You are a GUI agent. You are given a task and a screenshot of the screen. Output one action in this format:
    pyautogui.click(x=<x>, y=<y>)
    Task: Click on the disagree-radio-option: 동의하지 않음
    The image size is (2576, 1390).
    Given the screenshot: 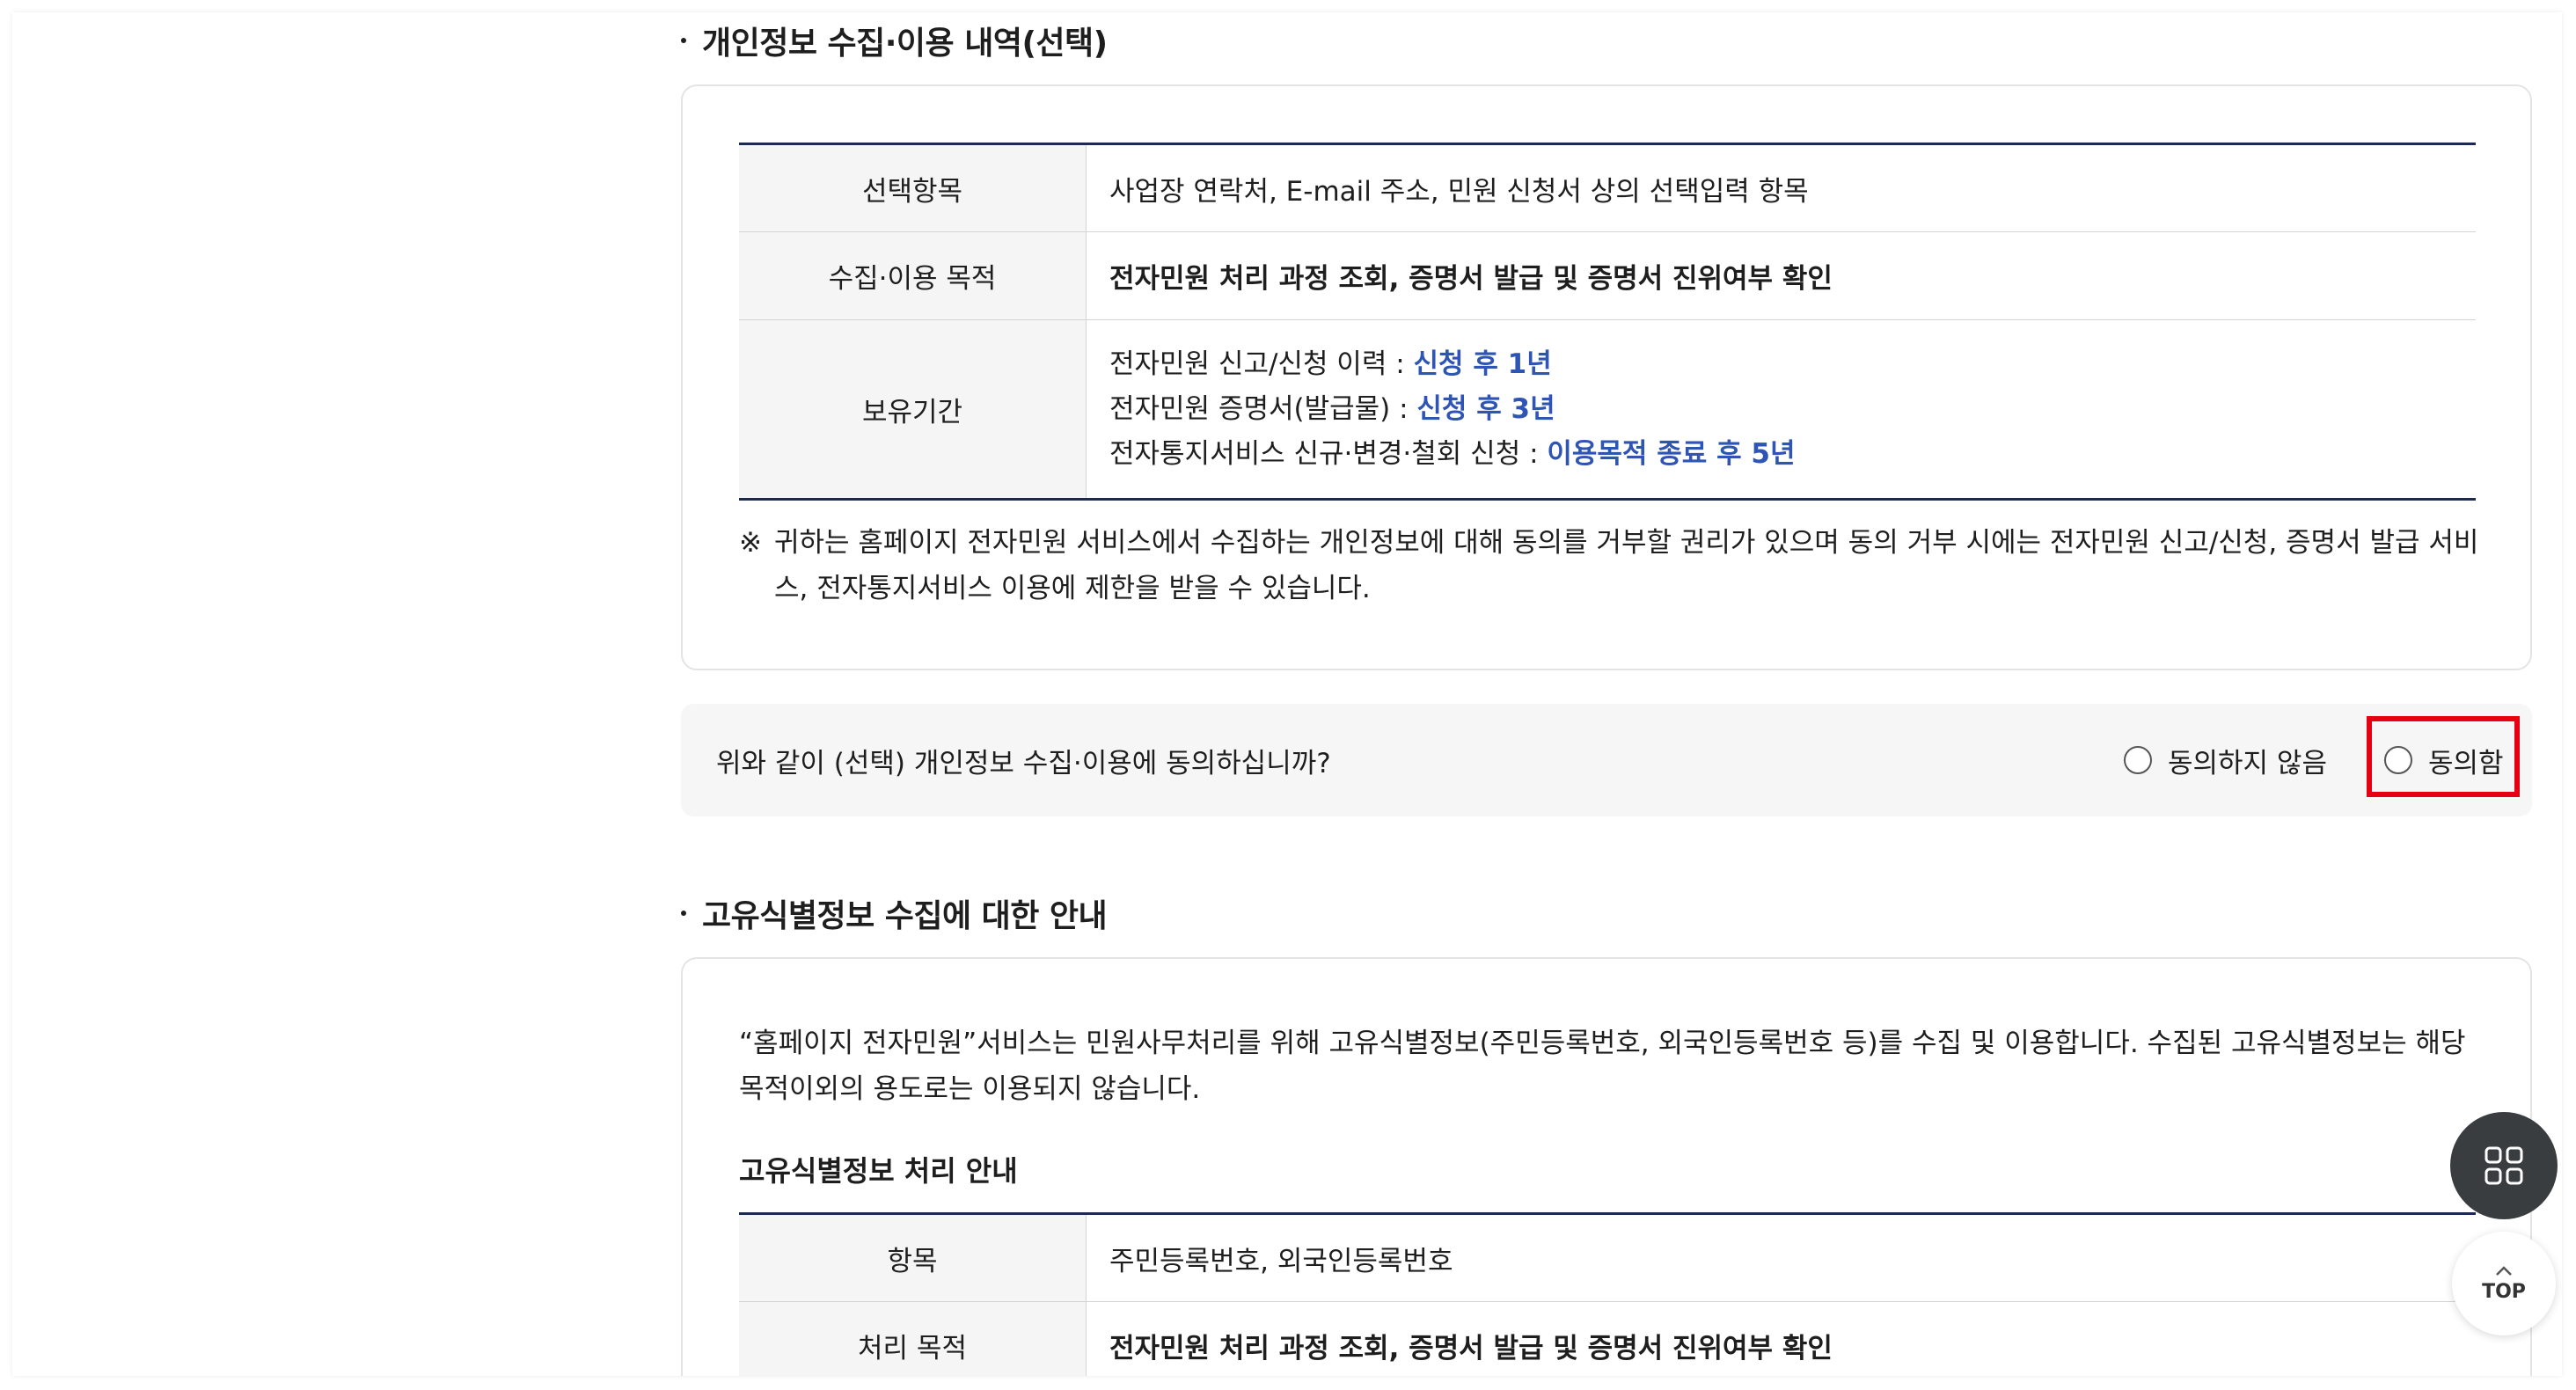 What is the action you would take?
    pyautogui.click(x=2225, y=761)
    